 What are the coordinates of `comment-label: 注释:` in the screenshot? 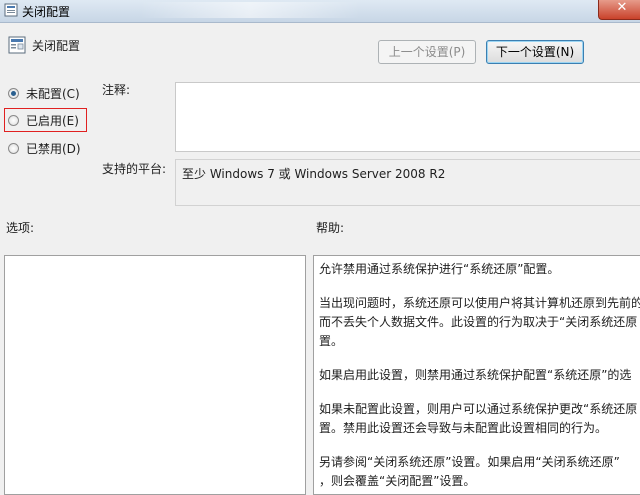 It's located at (116, 90).